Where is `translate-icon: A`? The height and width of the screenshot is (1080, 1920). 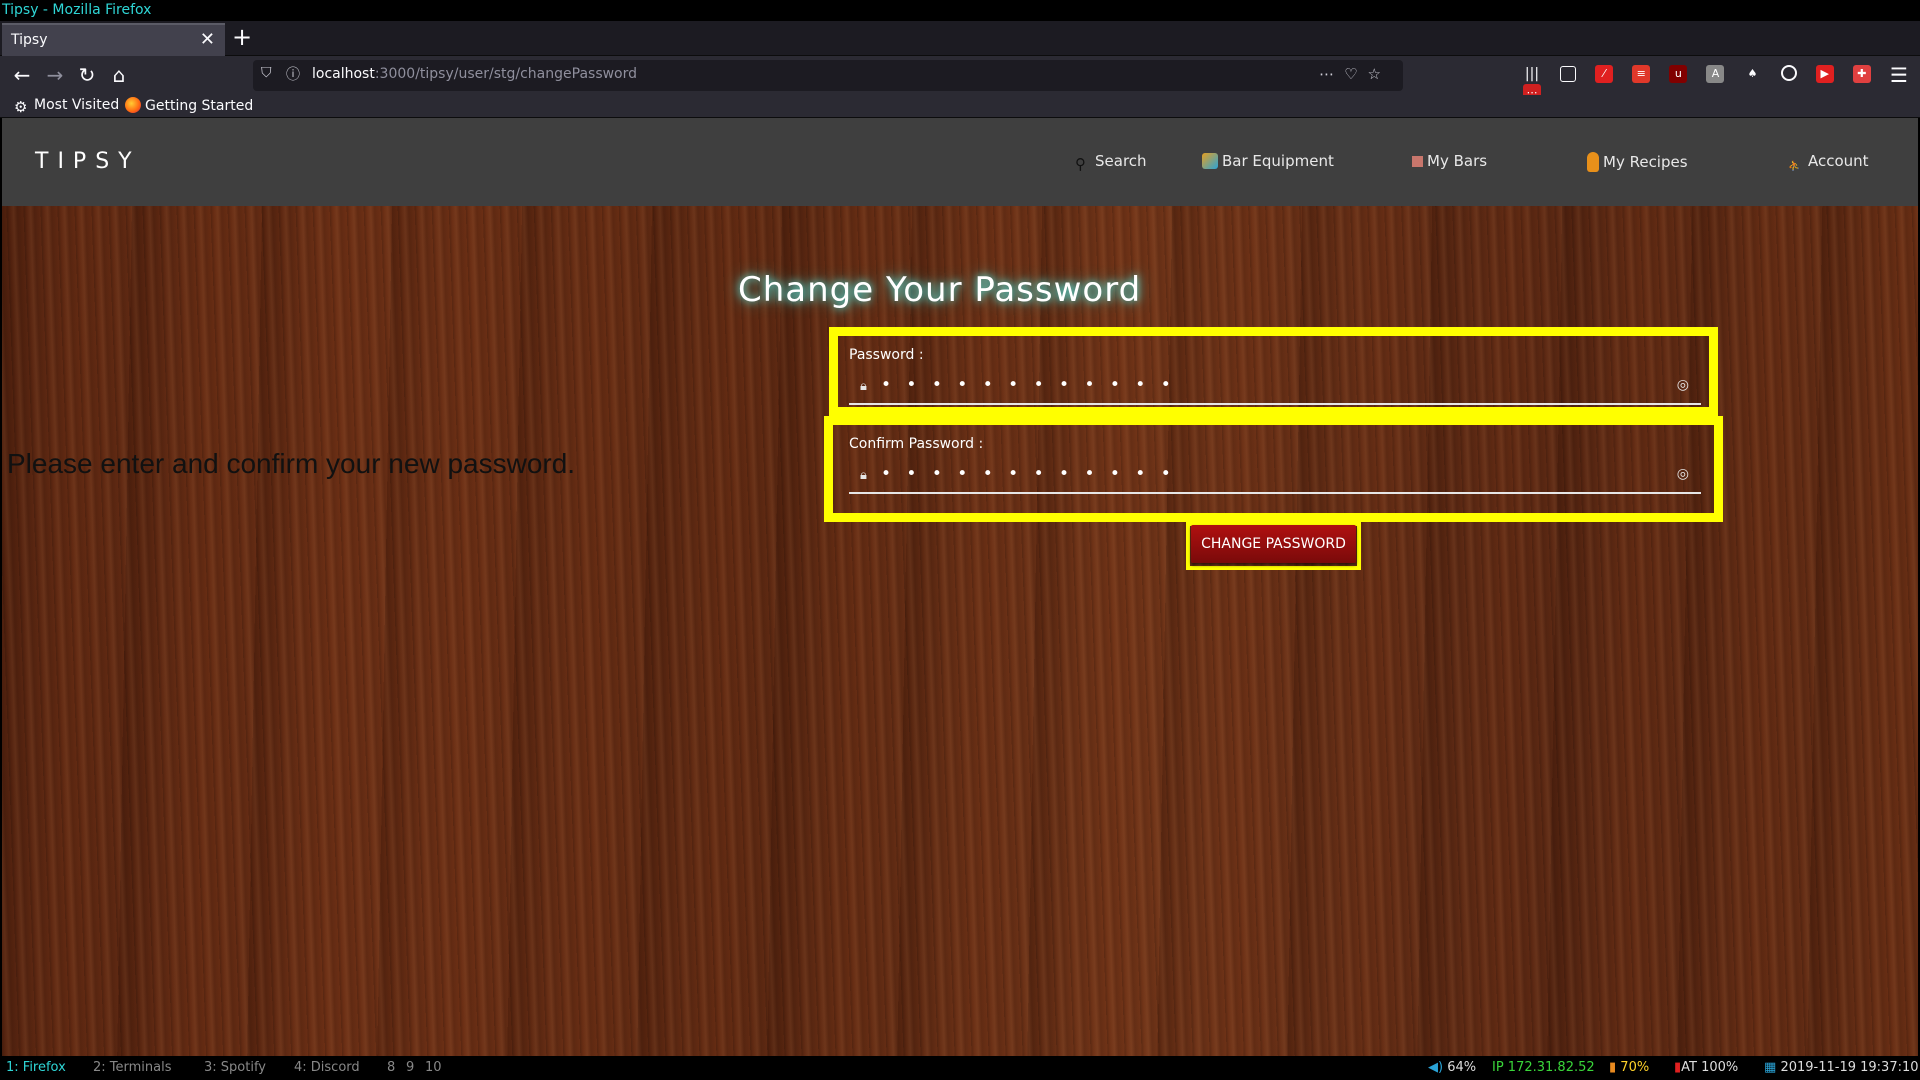 translate-icon: A is located at coordinates (1715, 74).